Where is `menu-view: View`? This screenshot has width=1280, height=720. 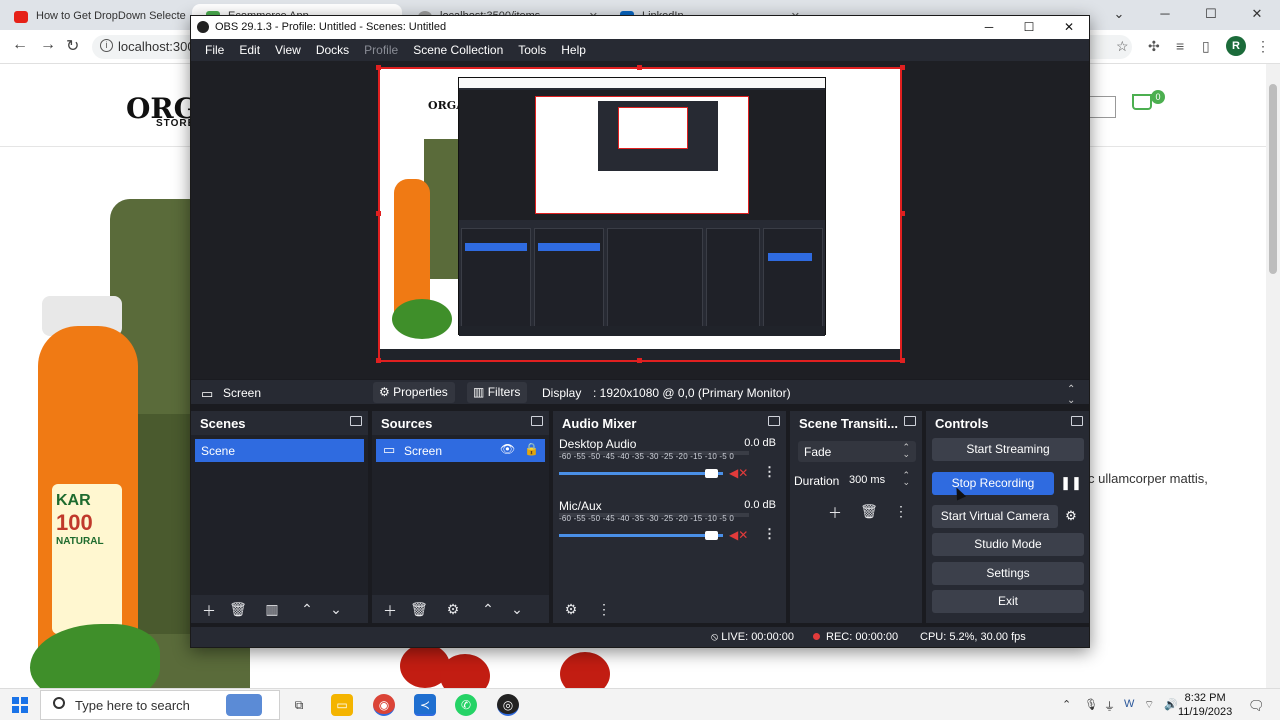
menu-view: View is located at coordinates (288, 50).